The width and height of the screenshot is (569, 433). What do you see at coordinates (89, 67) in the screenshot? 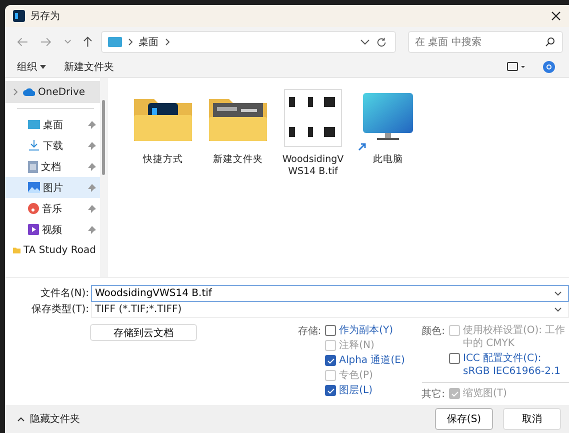
I see `new-folder-button: 新建文件夹` at bounding box center [89, 67].